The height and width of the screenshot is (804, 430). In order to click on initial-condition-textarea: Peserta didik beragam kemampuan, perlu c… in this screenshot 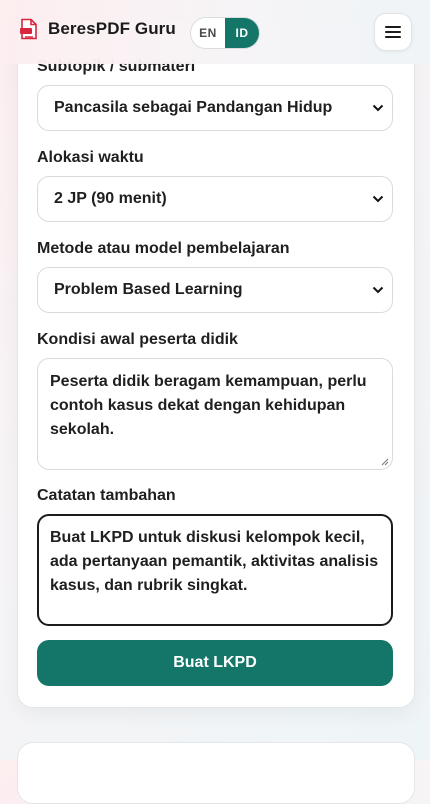, I will do `click(215, 414)`.